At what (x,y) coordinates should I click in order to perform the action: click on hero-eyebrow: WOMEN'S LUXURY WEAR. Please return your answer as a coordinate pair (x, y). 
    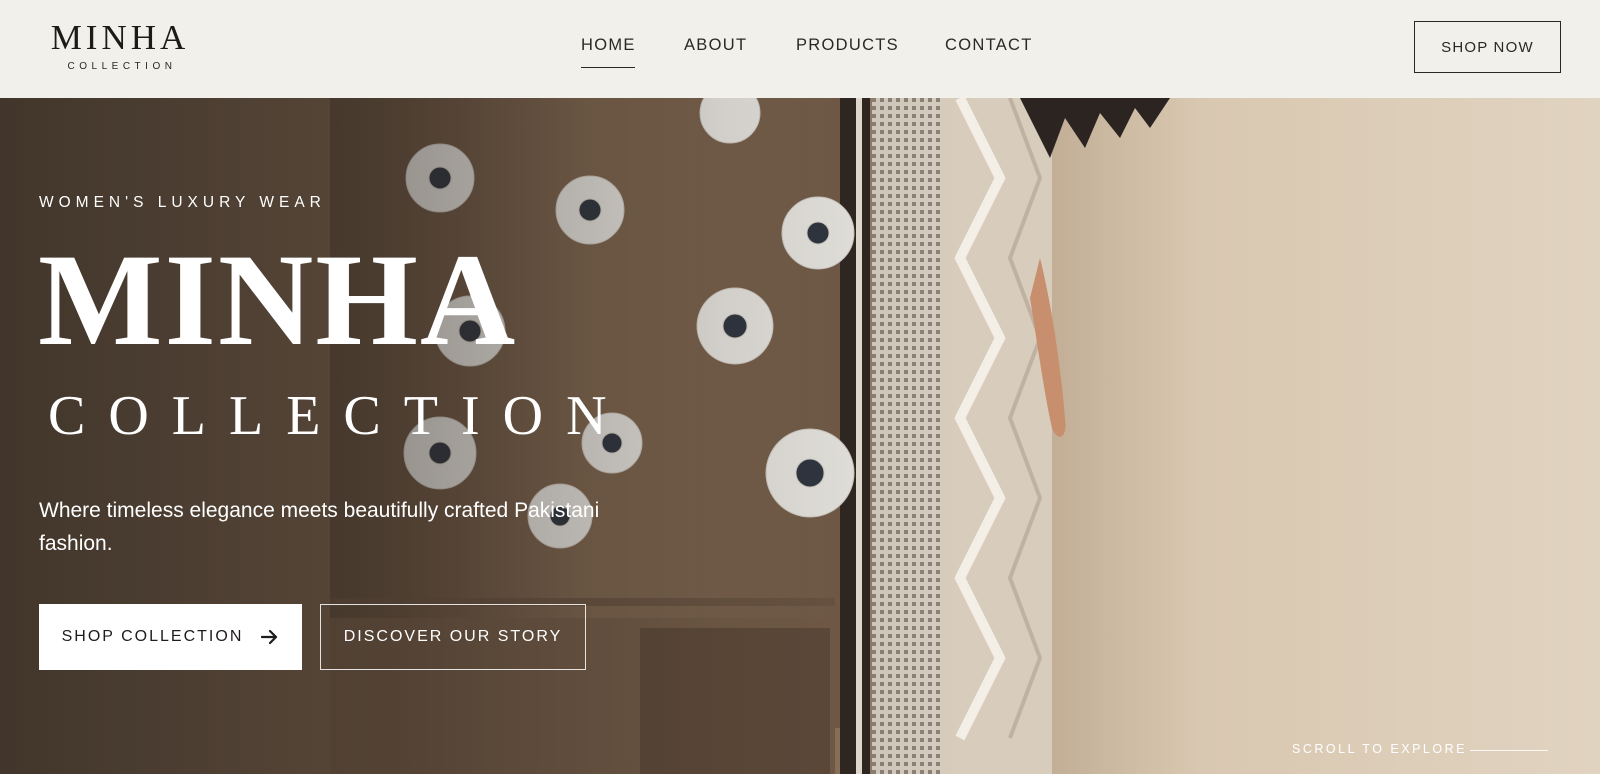
    Looking at the image, I should click on (182, 202).